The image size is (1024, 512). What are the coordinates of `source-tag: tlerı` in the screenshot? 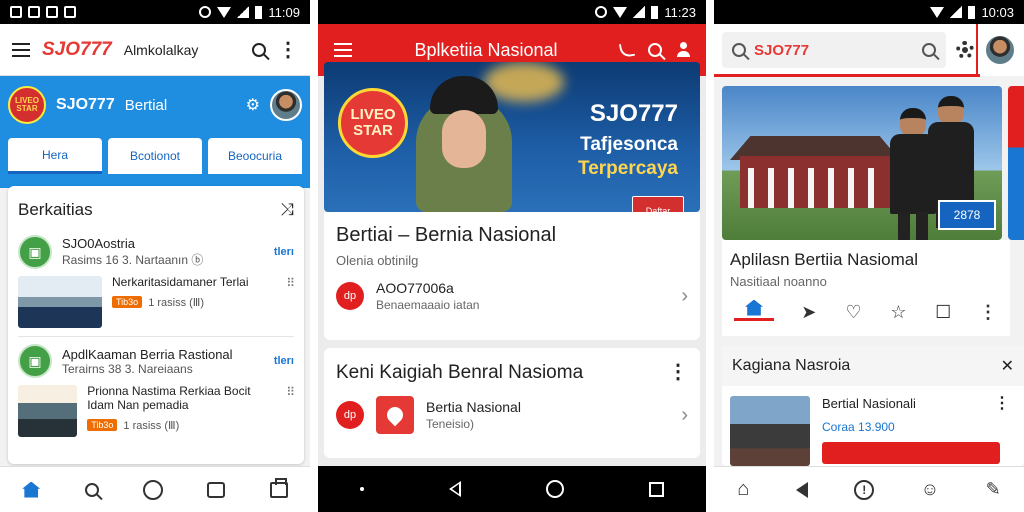 It's located at (283, 252).